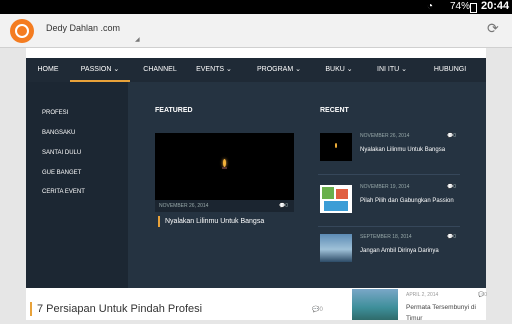 The image size is (512, 324). I want to click on nav-item-ini-itu: INI ITU ⌄, so click(392, 70).